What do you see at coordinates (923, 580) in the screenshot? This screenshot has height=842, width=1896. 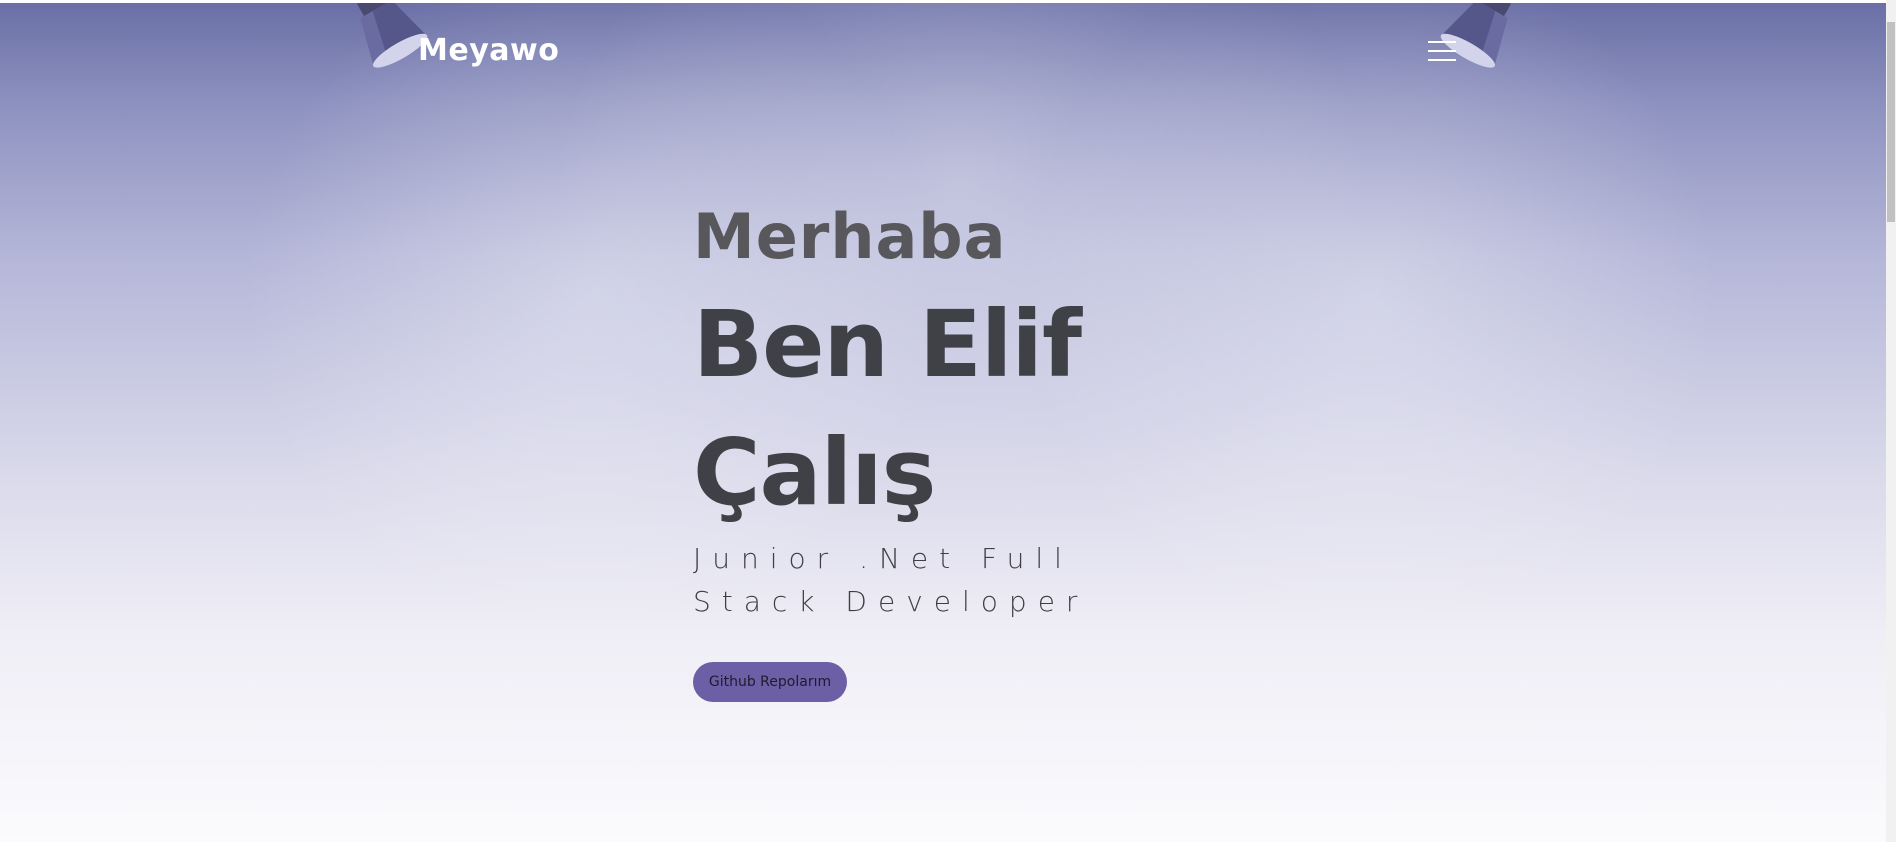 I see `hero-role: Junior .Net Full Stack Developer` at bounding box center [923, 580].